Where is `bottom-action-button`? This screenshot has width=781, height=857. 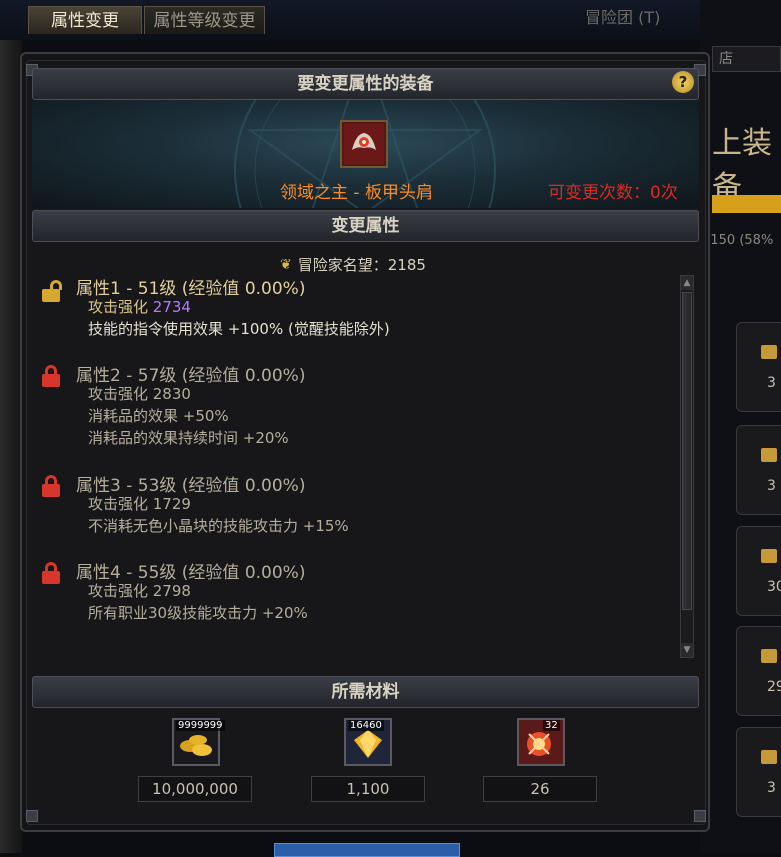
bottom-action-button is located at coordinates (367, 850).